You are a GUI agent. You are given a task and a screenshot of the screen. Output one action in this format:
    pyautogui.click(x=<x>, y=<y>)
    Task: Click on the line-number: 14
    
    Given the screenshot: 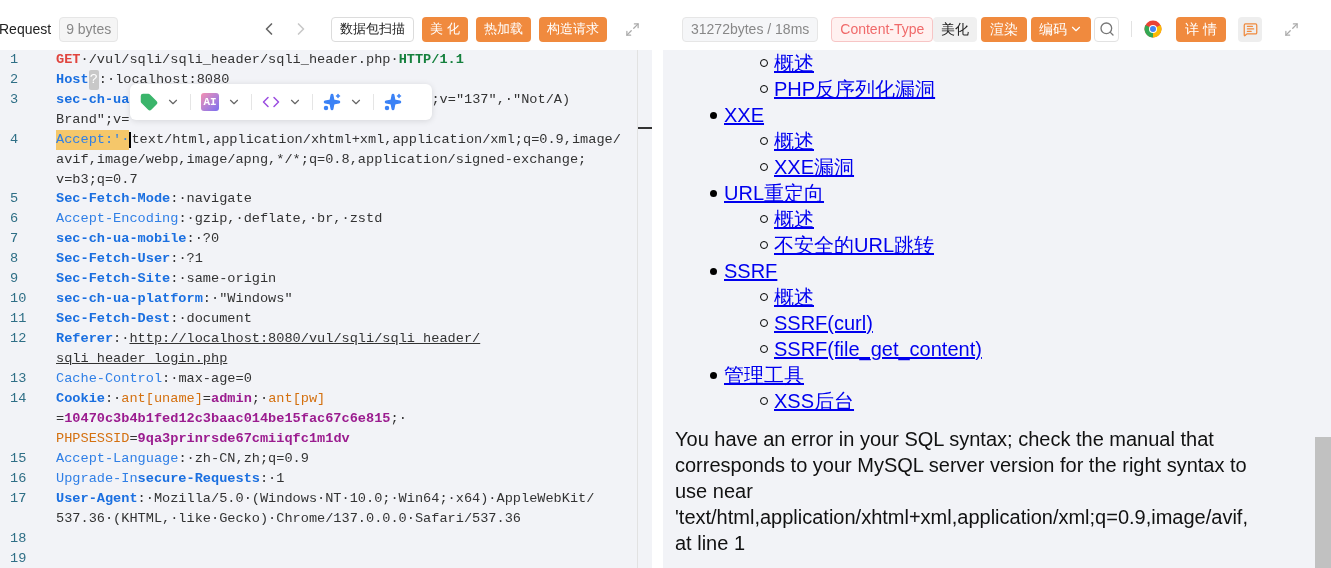 What is the action you would take?
    pyautogui.click(x=18, y=399)
    